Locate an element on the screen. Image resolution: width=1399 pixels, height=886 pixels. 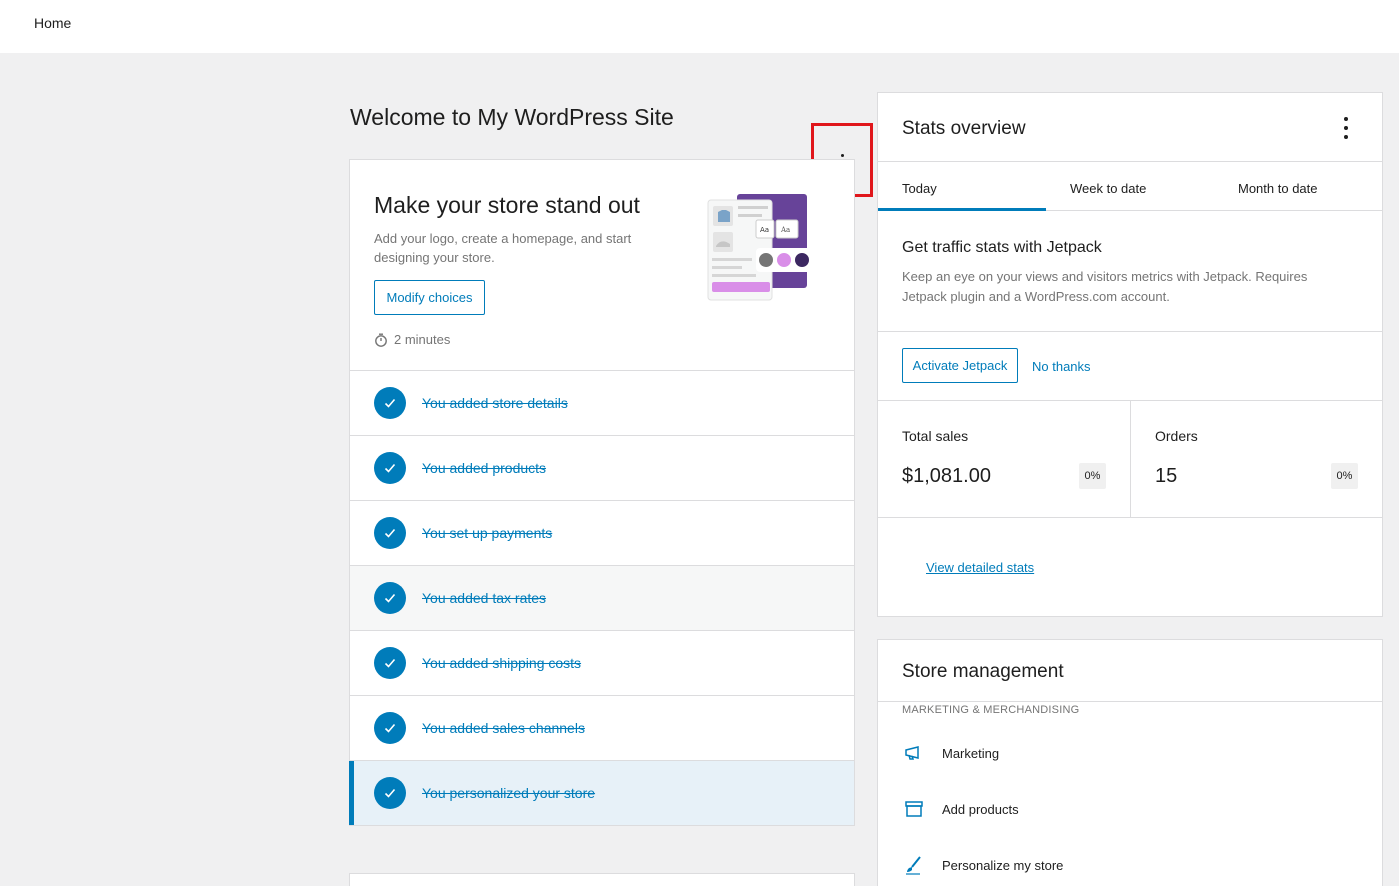
stats-menu-icon is located at coordinates (1346, 128).